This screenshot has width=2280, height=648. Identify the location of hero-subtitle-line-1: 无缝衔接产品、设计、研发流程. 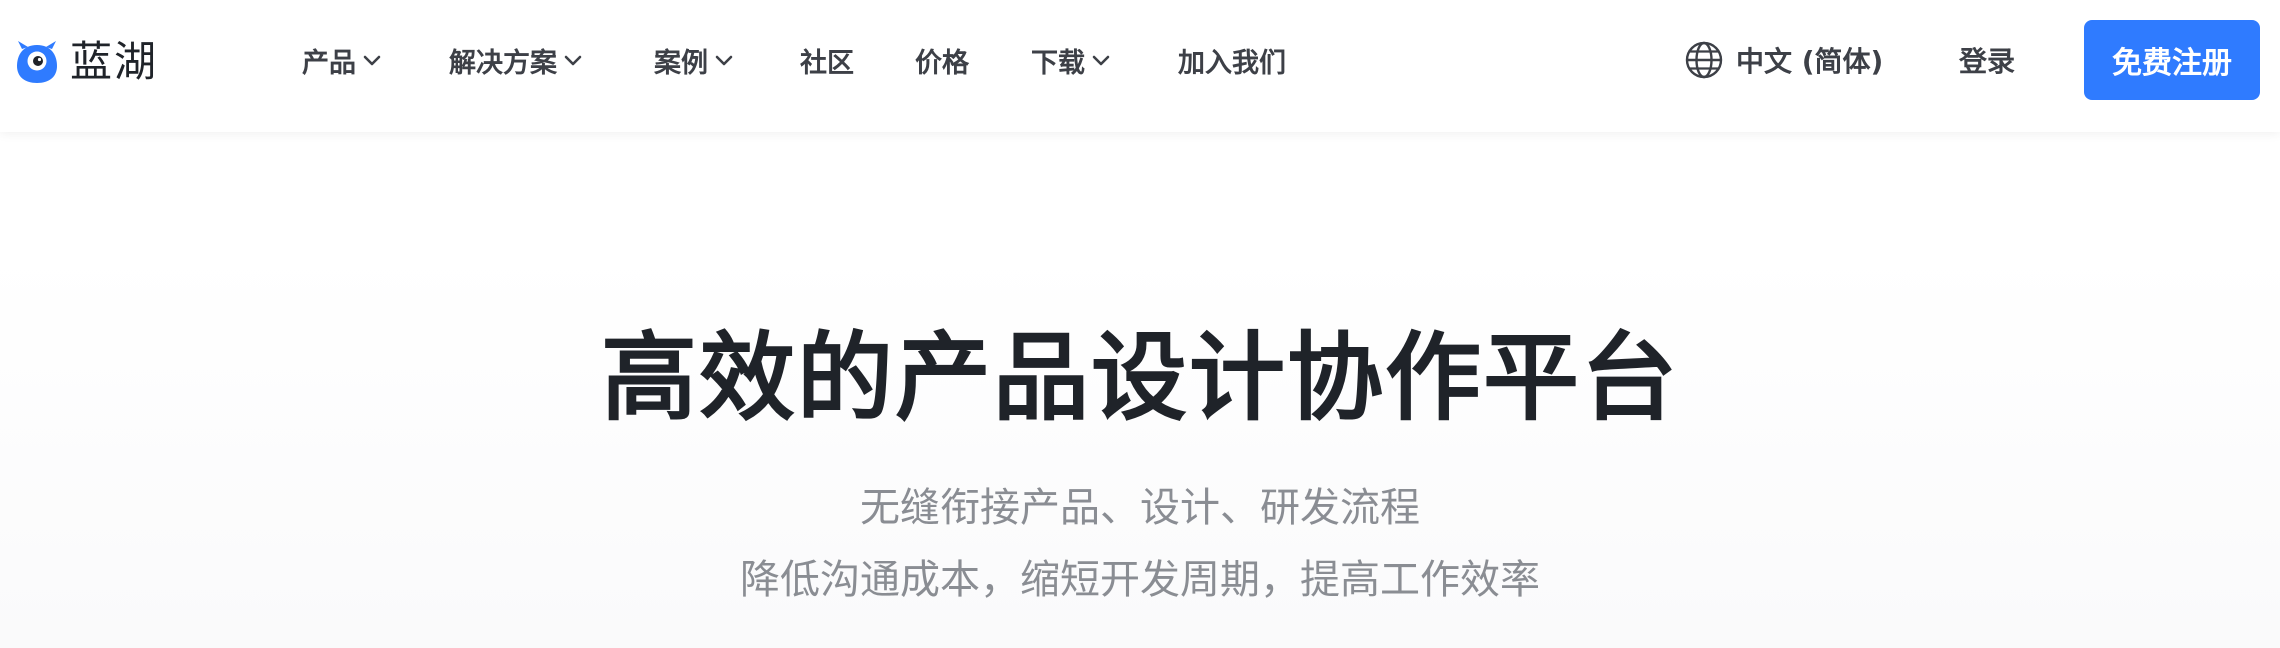
(1140, 508).